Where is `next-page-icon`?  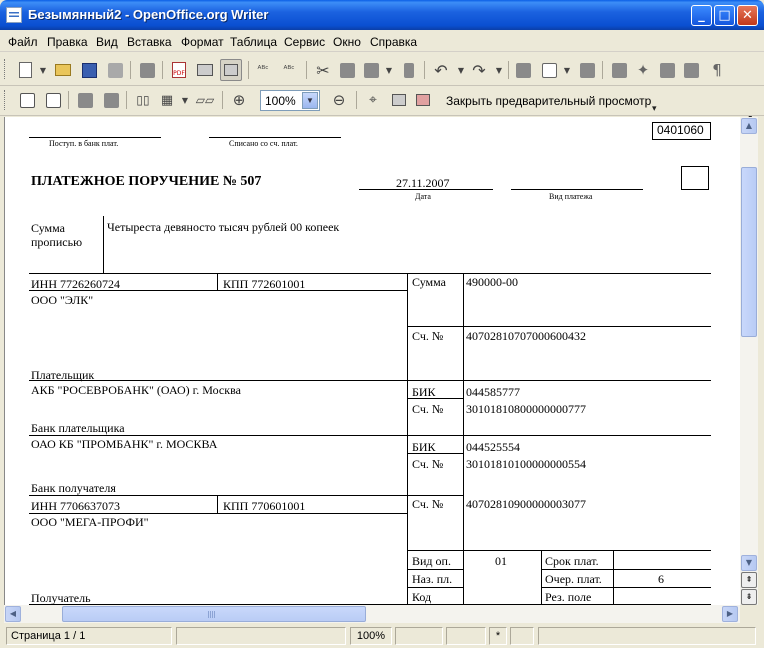 next-page-icon is located at coordinates (53, 100).